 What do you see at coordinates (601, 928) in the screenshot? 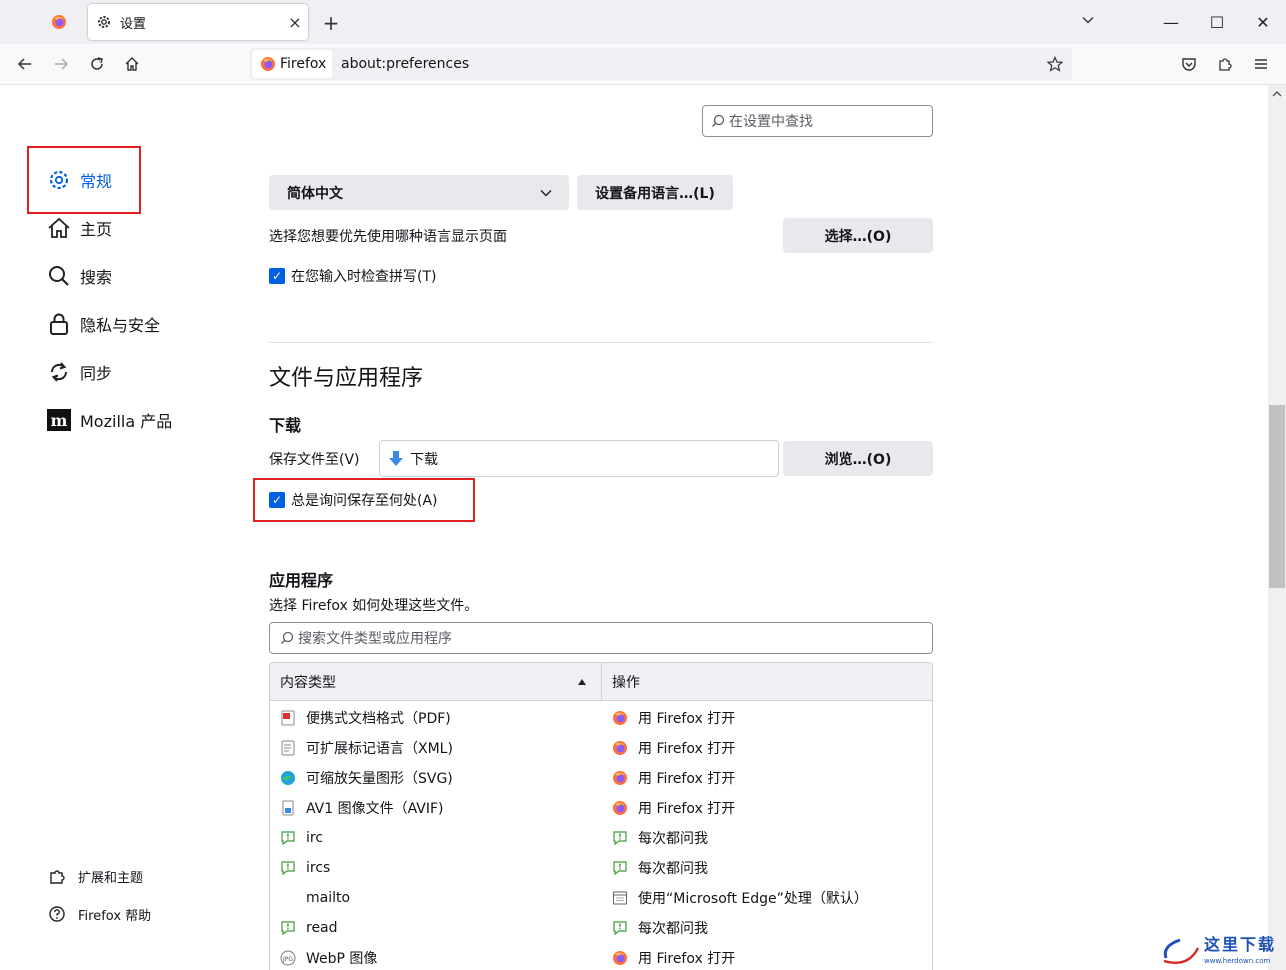
I see `table-row: ! read! 每次都问我` at bounding box center [601, 928].